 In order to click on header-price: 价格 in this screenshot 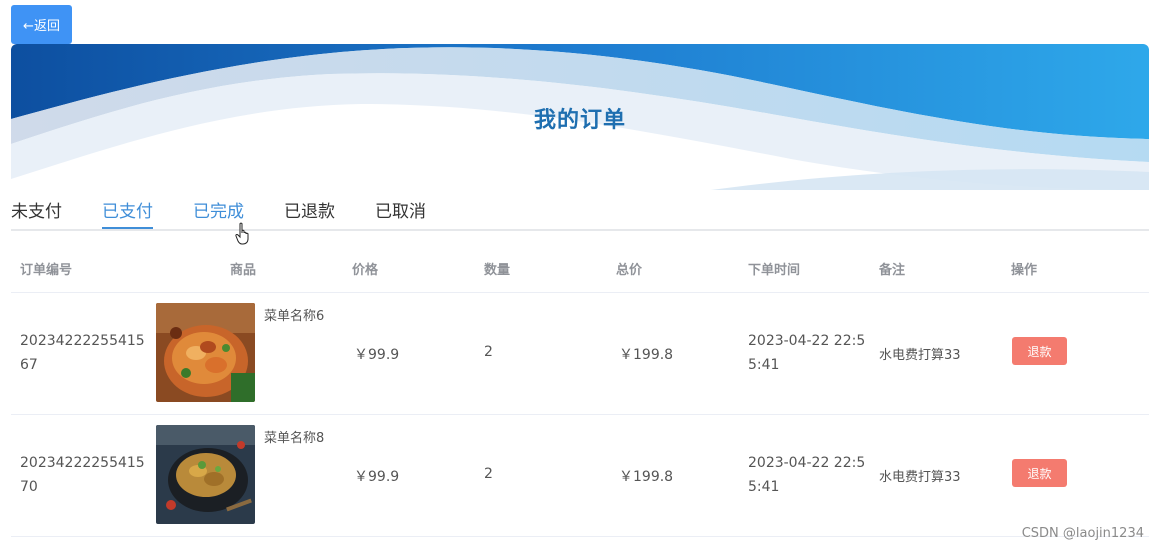, I will do `click(365, 270)`.